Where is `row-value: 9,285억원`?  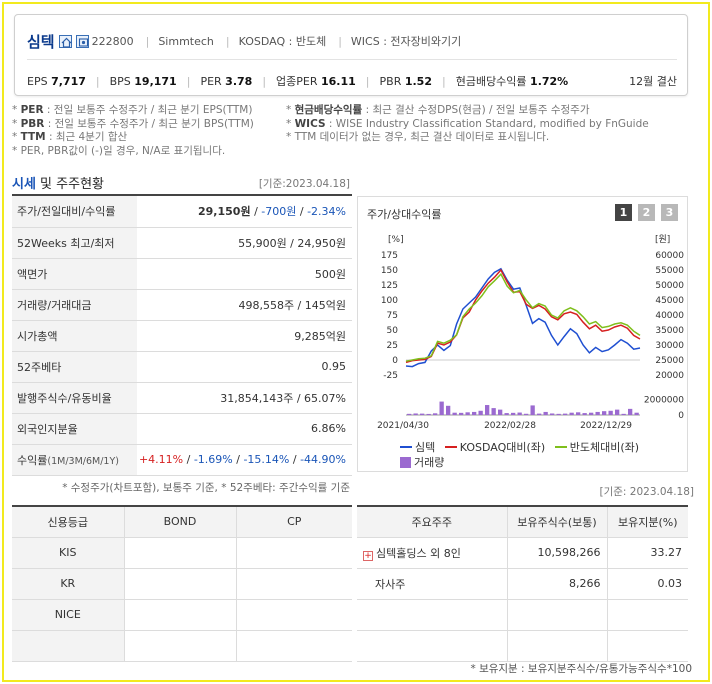 row-value: 9,285억원 is located at coordinates (244, 336).